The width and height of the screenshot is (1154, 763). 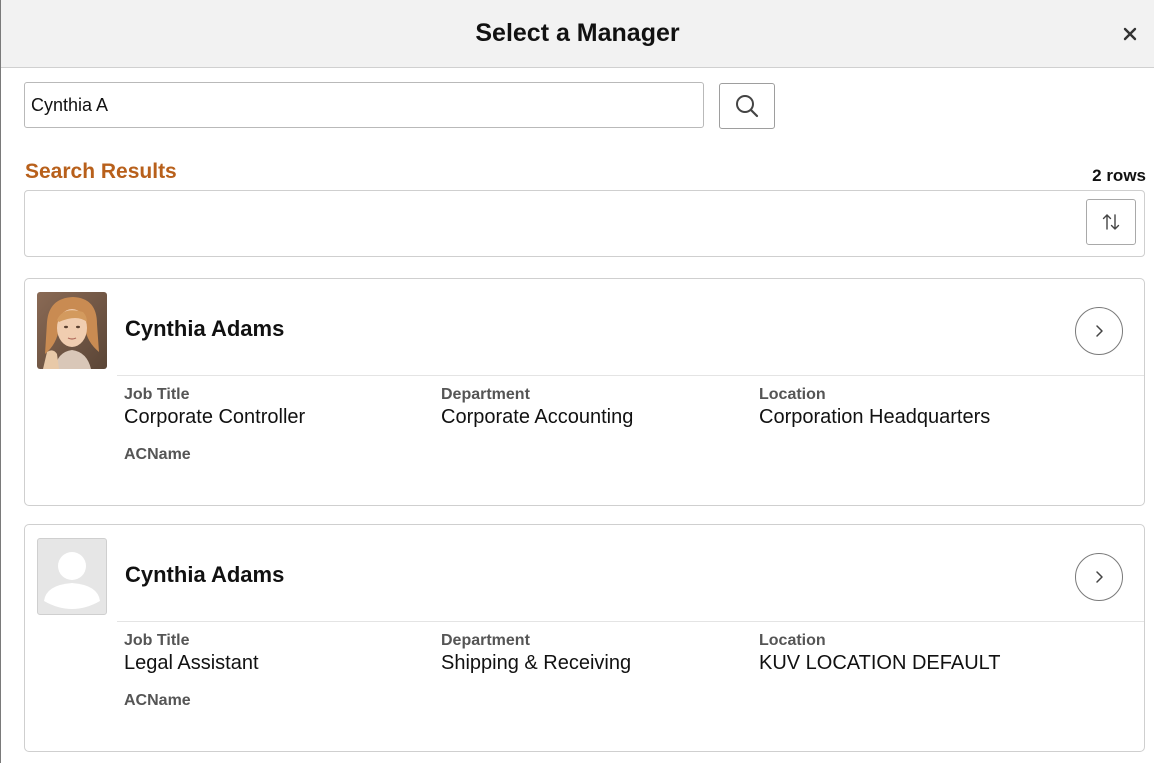 I want to click on dialog-left-edge, so click(x=0, y=381).